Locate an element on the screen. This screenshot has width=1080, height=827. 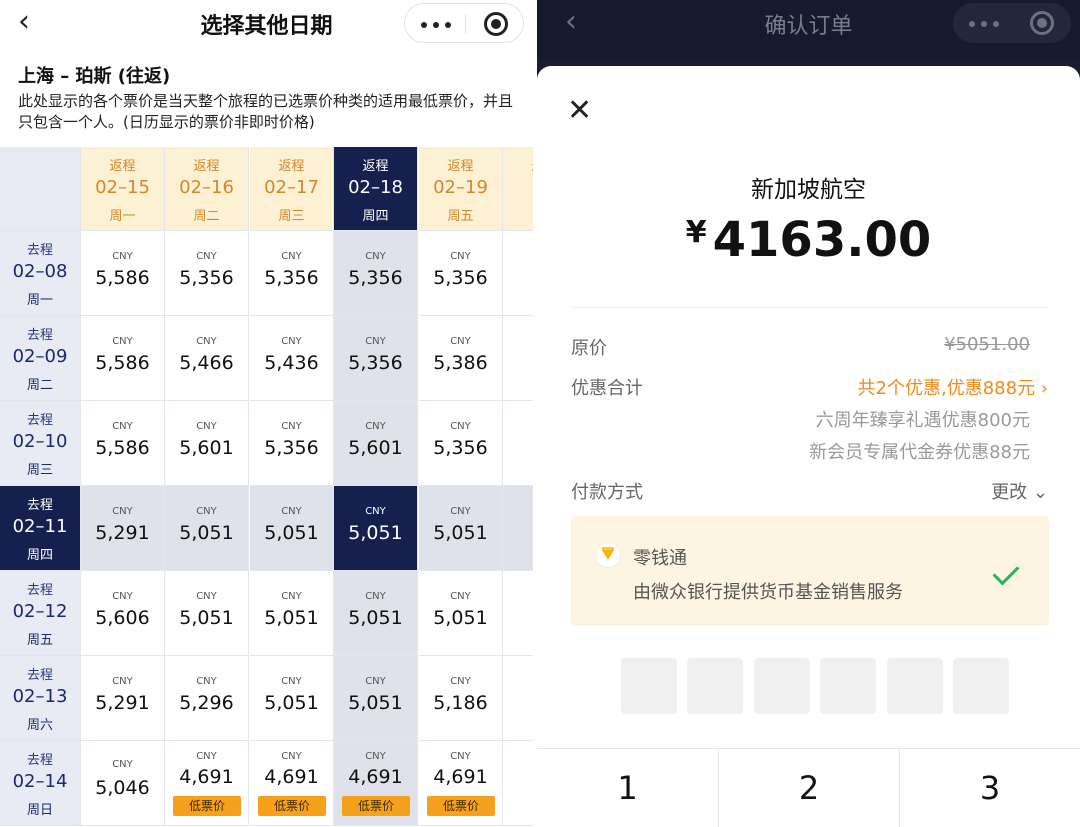
payment-amount: ¥4163.00 is located at coordinates (808, 240).